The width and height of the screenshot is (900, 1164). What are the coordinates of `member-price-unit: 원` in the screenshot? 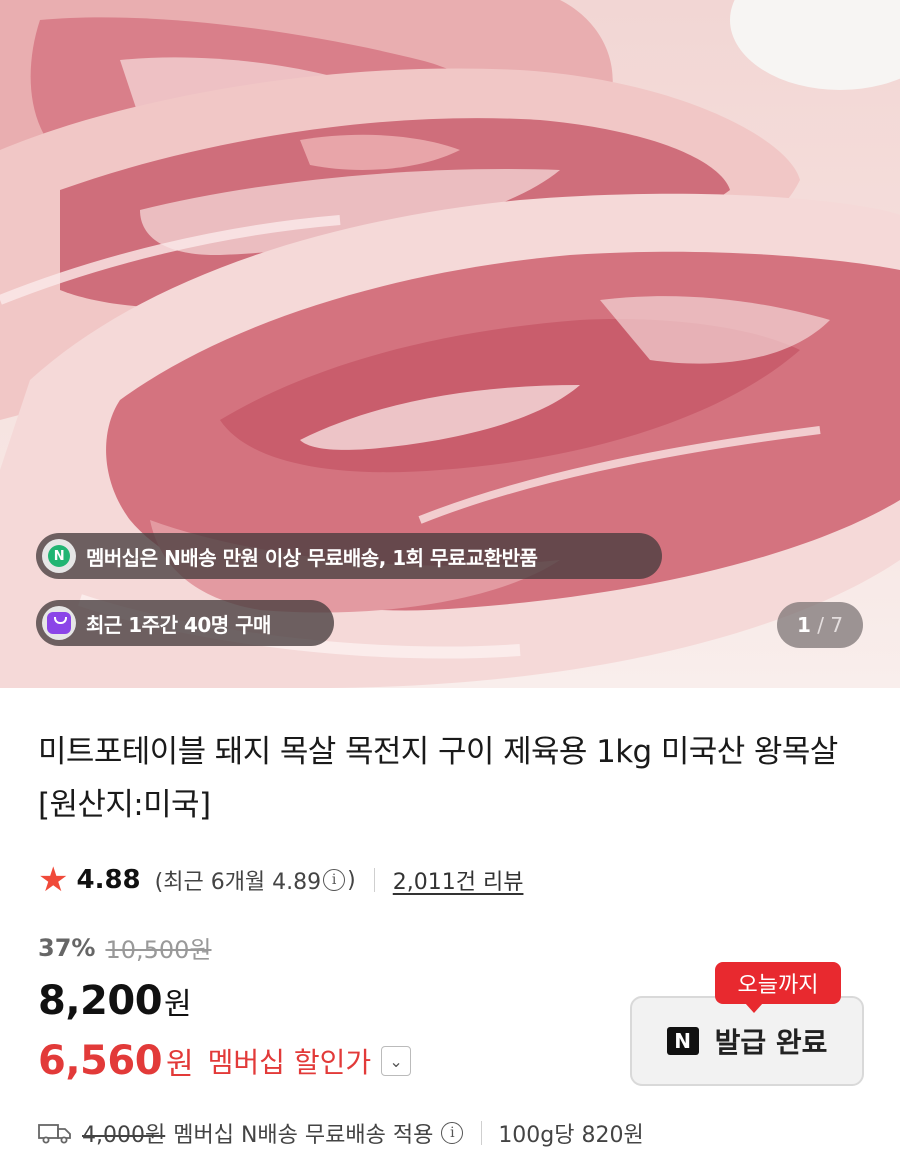 It's located at (180, 1064).